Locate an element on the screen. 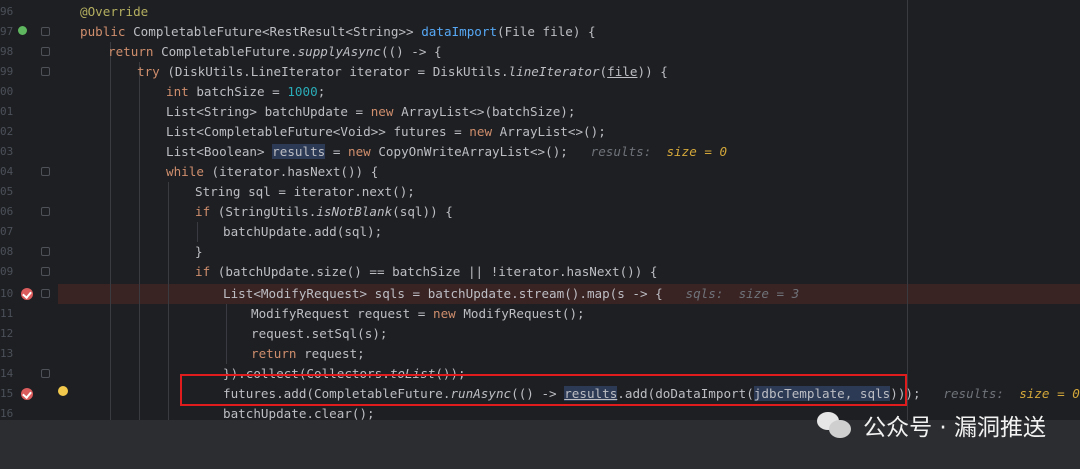  code-line-104: while (iterator.hasNext()) { is located at coordinates (272, 172).